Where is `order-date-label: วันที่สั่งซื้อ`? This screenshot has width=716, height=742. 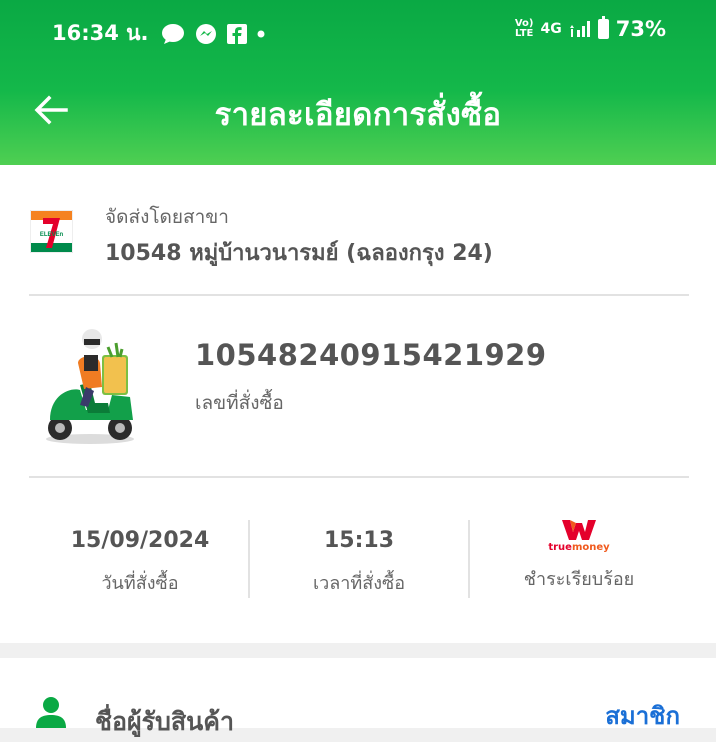 order-date-label: วันที่สั่งซื้อ is located at coordinates (140, 583).